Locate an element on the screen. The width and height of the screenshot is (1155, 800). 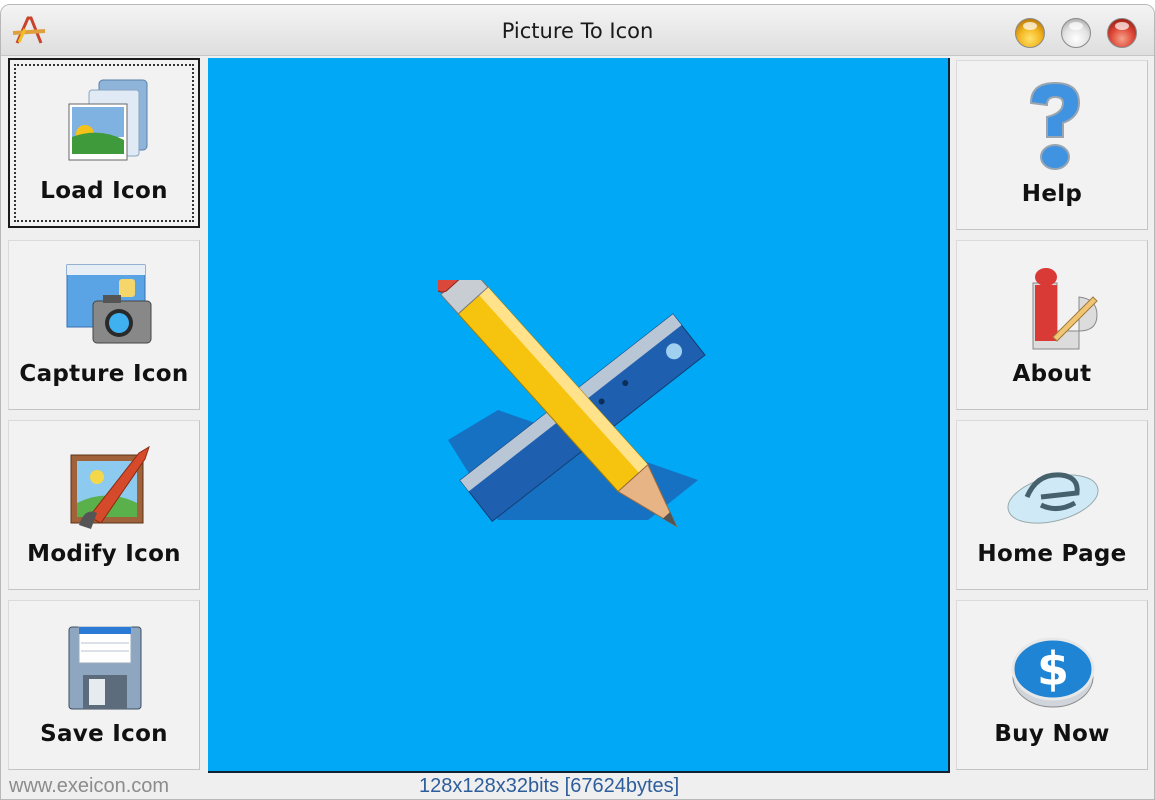
floppy-disk-icon is located at coordinates (105, 668).